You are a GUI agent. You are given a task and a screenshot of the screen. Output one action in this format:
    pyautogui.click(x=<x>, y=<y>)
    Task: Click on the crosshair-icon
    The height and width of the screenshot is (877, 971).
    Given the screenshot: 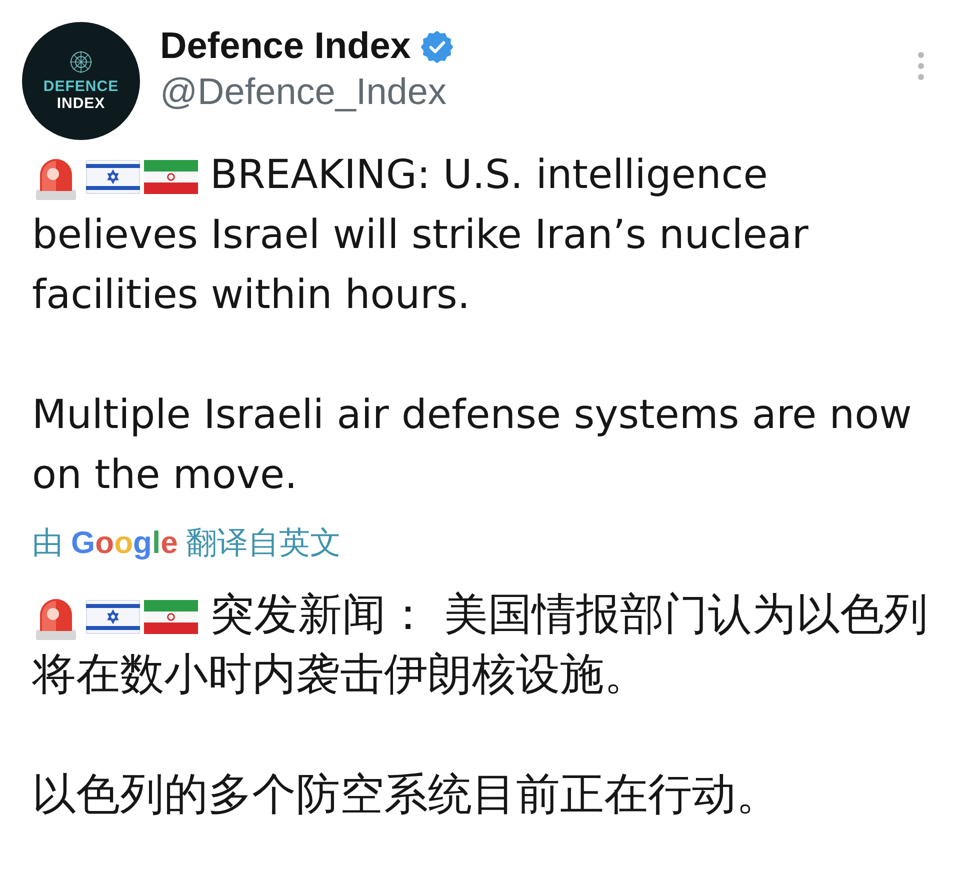 What is the action you would take?
    pyautogui.click(x=81, y=62)
    